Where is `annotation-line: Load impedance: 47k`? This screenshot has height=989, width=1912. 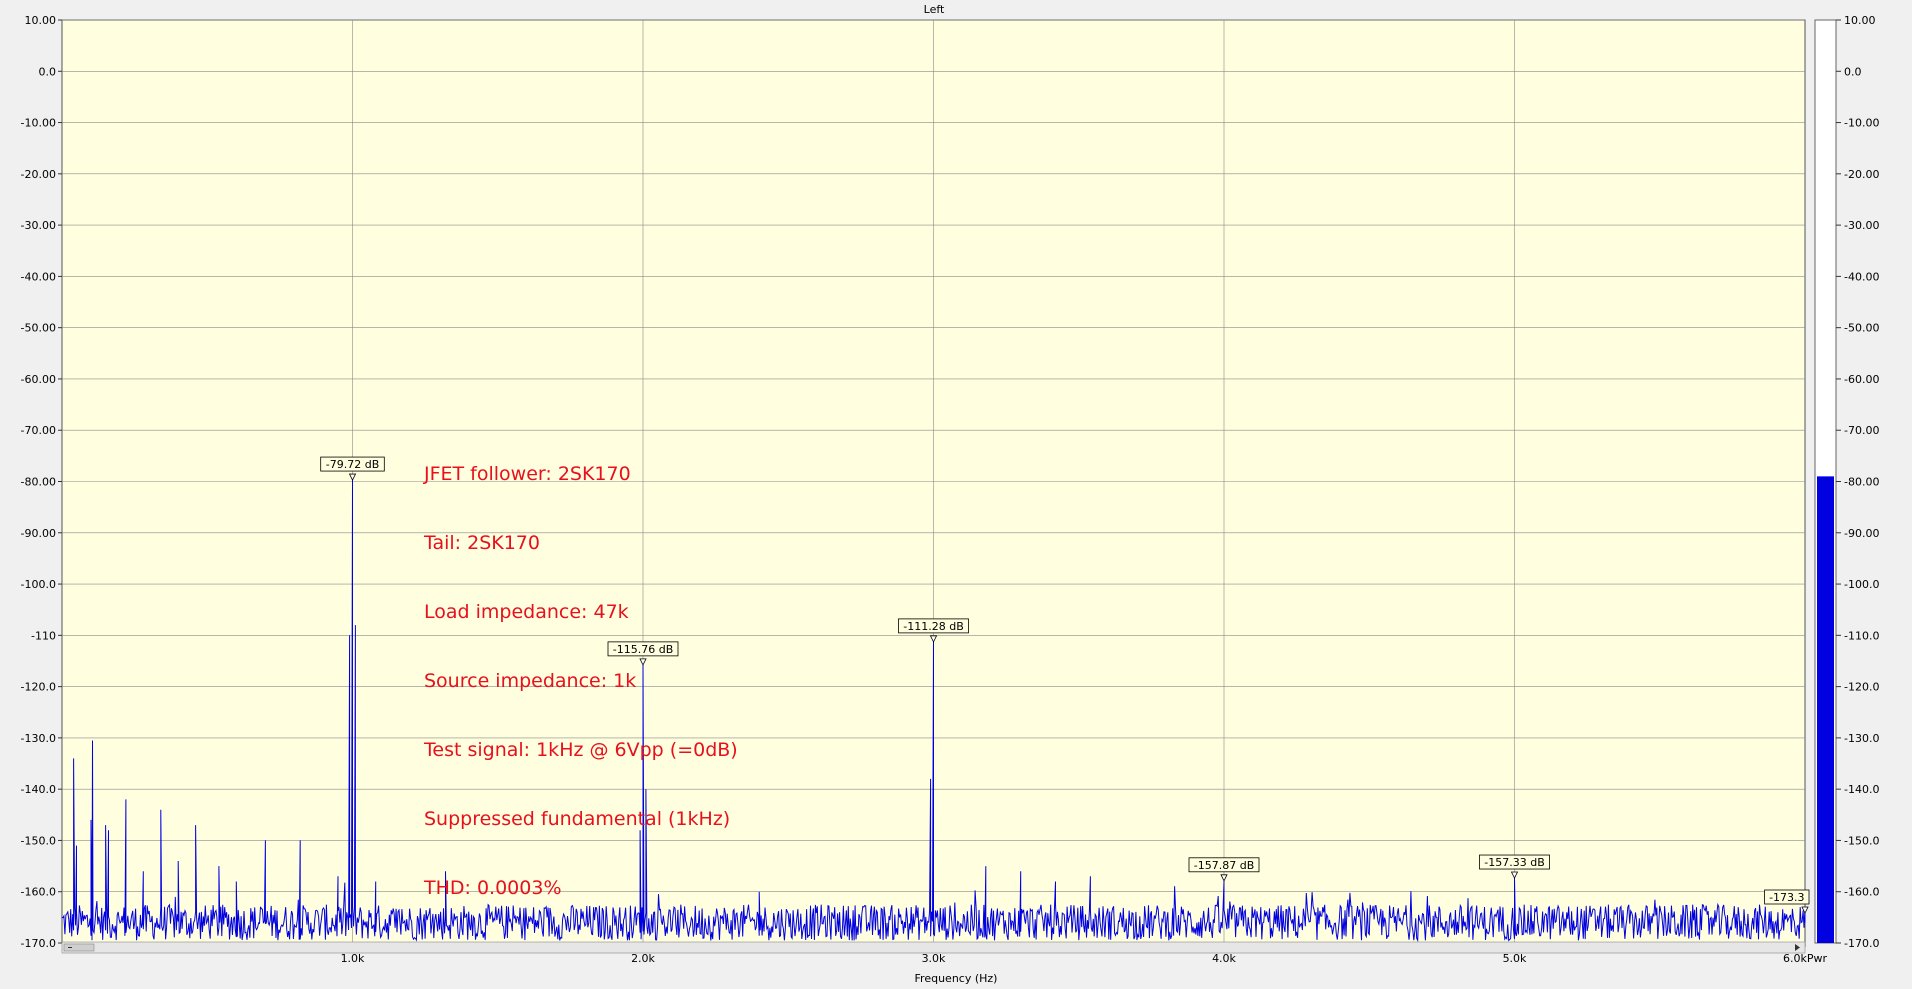 annotation-line: Load impedance: 47k is located at coordinates (526, 612).